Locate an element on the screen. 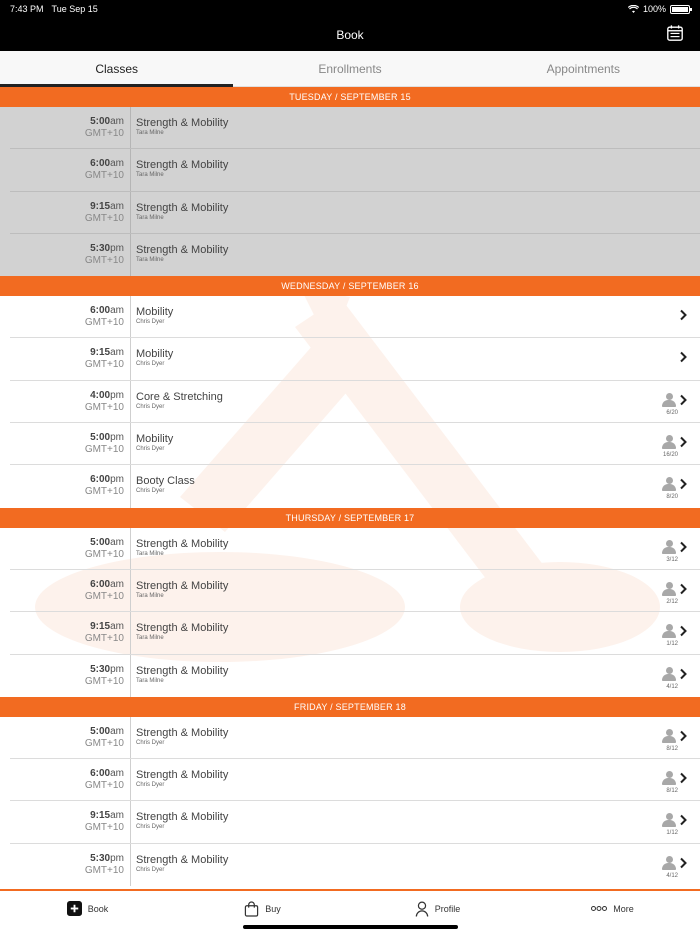  bottom-tab-book: Book is located at coordinates (87, 912).